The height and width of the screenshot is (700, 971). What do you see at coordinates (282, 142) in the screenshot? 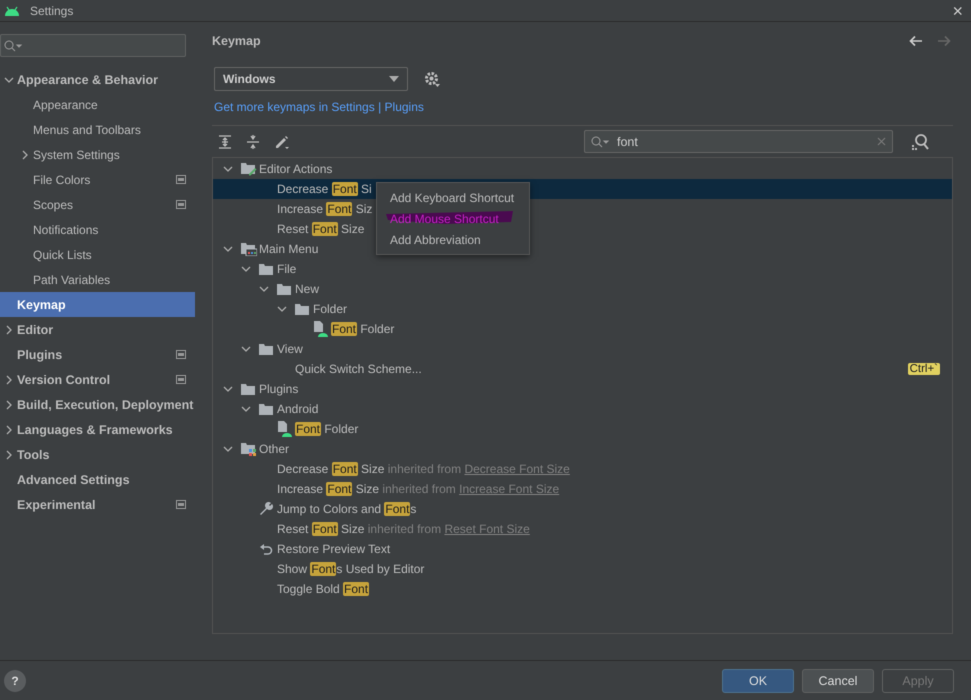
I see `edit-icon` at bounding box center [282, 142].